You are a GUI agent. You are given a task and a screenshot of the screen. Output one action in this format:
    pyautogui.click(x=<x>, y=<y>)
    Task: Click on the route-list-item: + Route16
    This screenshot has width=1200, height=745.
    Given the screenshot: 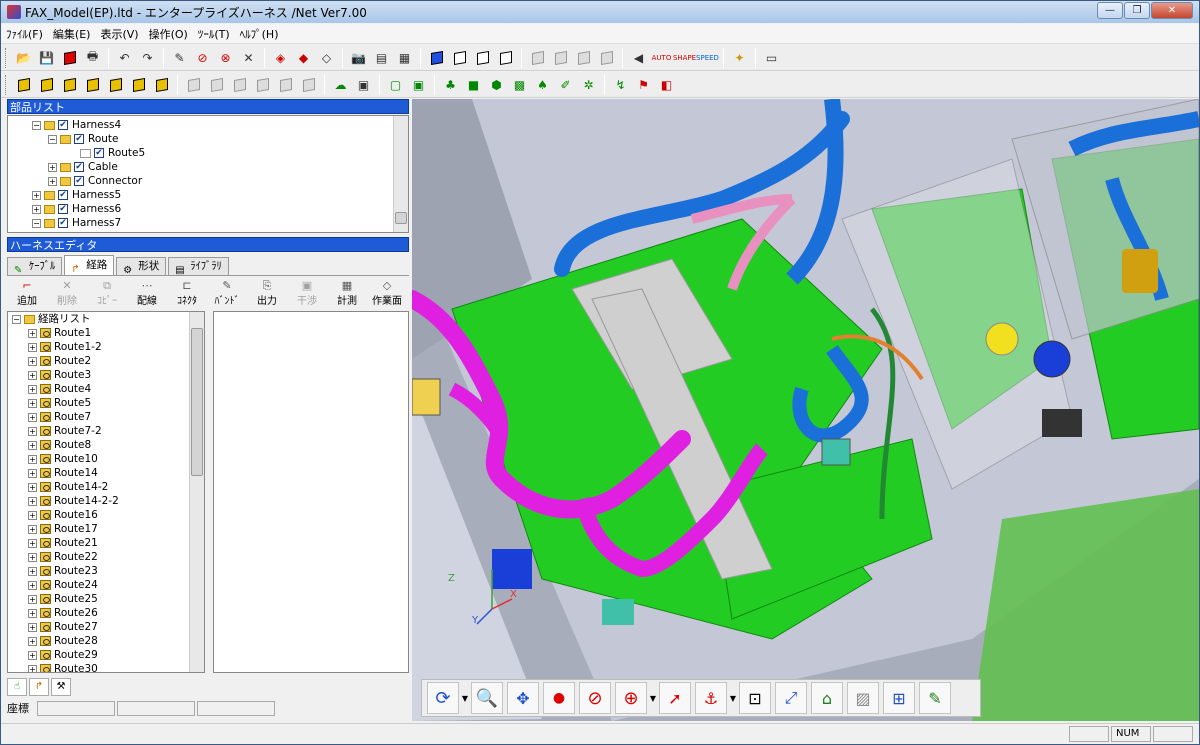 What is the action you would take?
    pyautogui.click(x=106, y=515)
    